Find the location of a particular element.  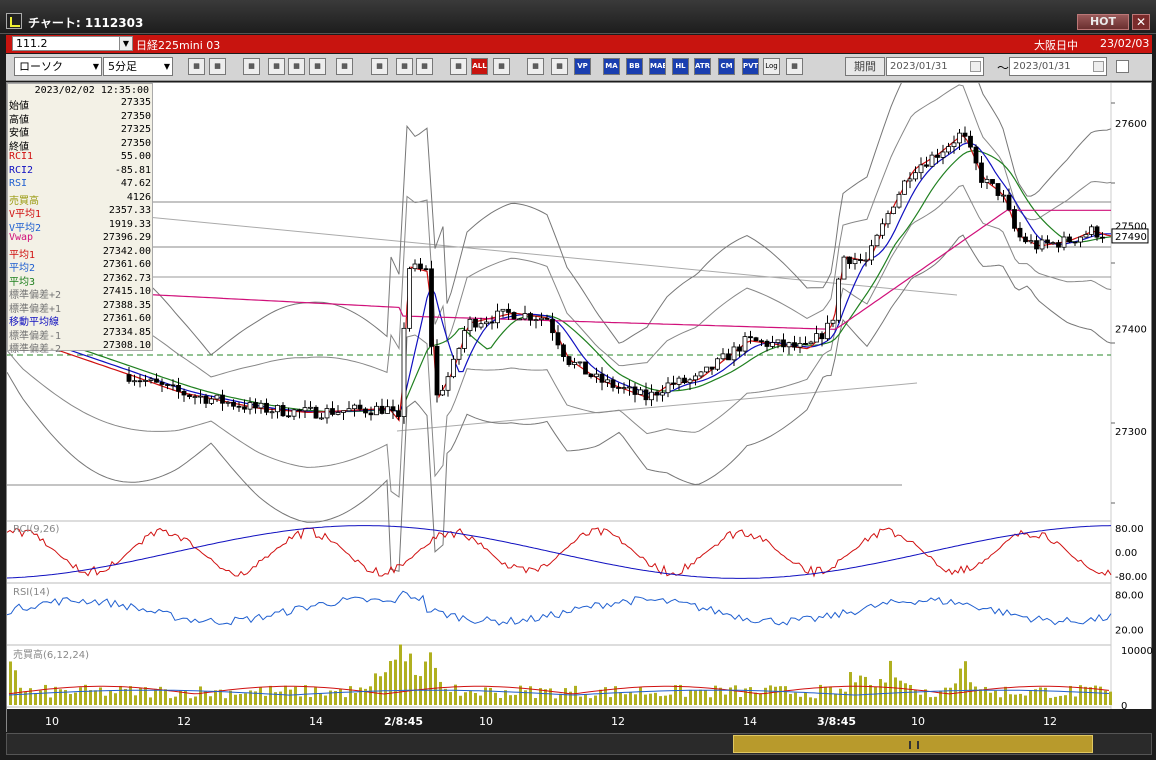

window-titlebar: チャート: 1112303 HOT ✕ is located at coordinates (578, 17).